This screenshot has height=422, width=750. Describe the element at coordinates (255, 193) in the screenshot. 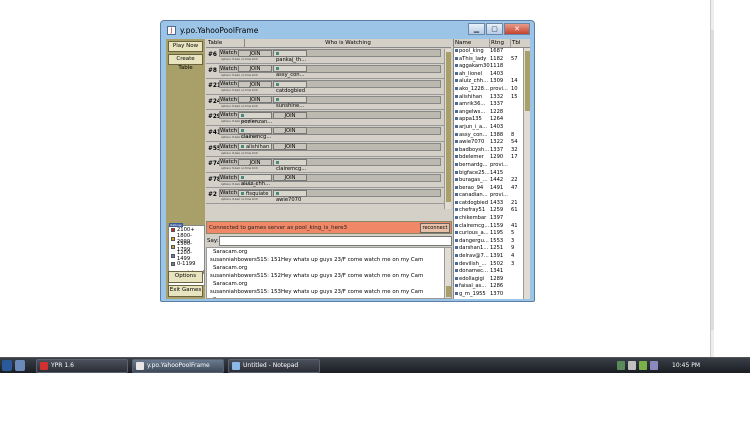

I see `seat-player: fisquiate` at that location.